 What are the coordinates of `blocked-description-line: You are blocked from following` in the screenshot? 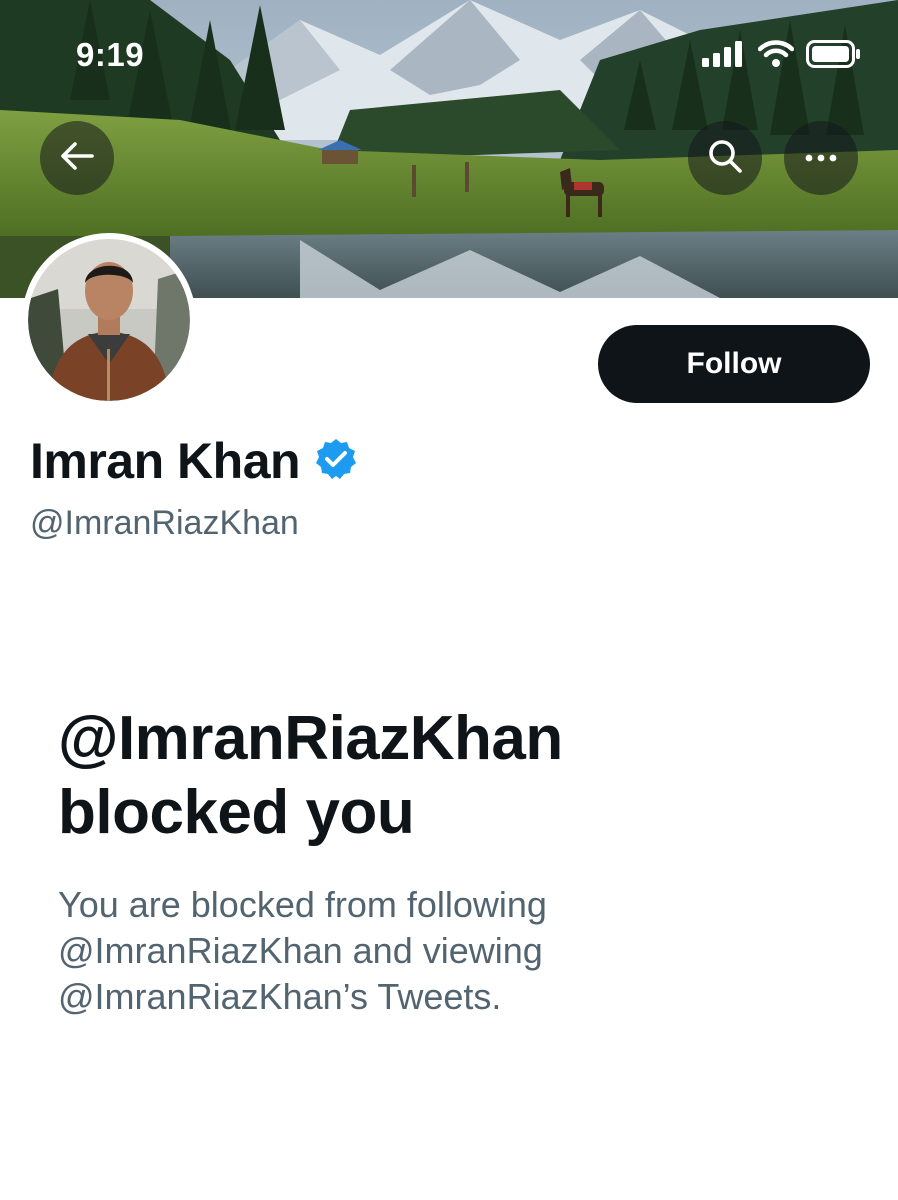 It's located at (302, 904).